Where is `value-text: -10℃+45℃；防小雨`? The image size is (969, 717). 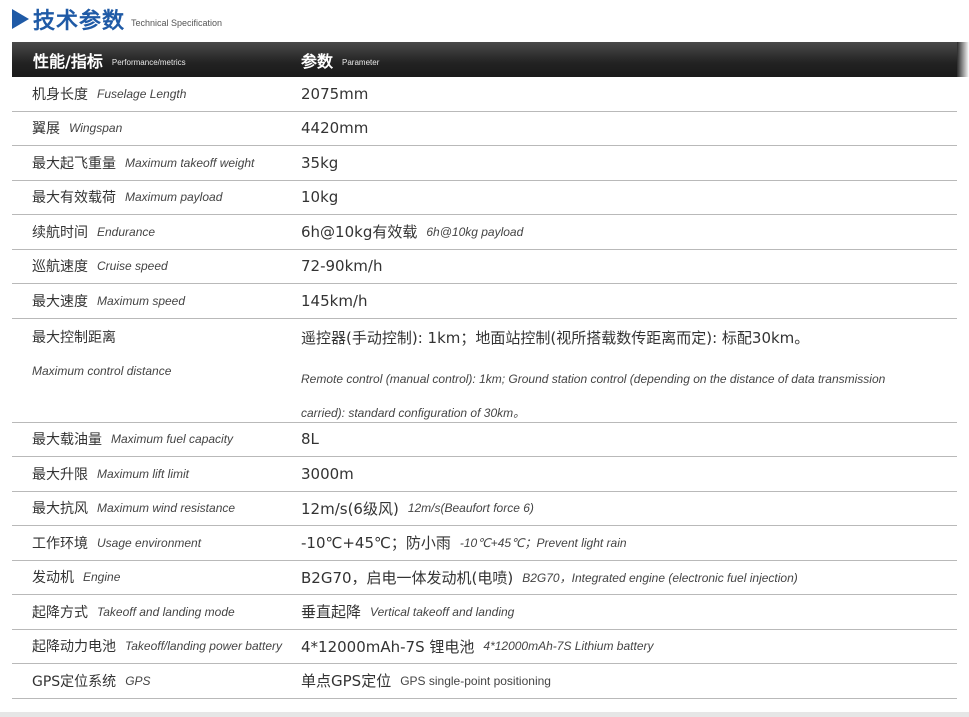
value-text: -10℃+45℃；防小雨 is located at coordinates (376, 543).